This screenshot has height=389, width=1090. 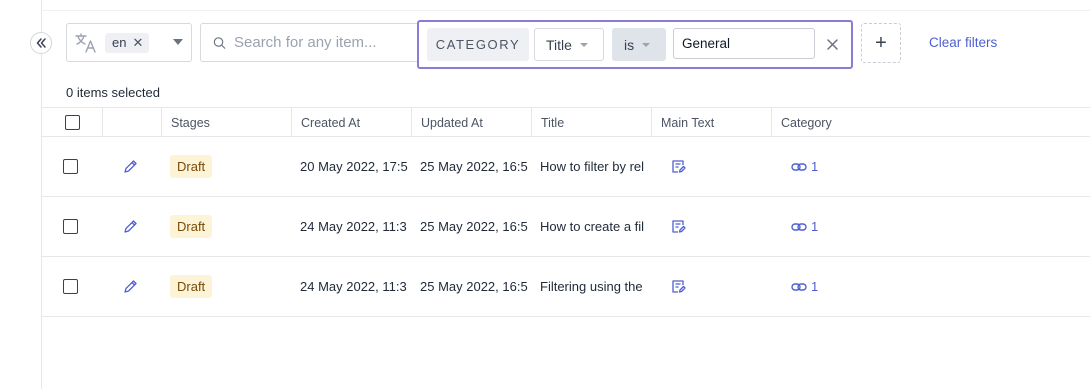 What do you see at coordinates (591, 122) in the screenshot?
I see `column-header-title: Title` at bounding box center [591, 122].